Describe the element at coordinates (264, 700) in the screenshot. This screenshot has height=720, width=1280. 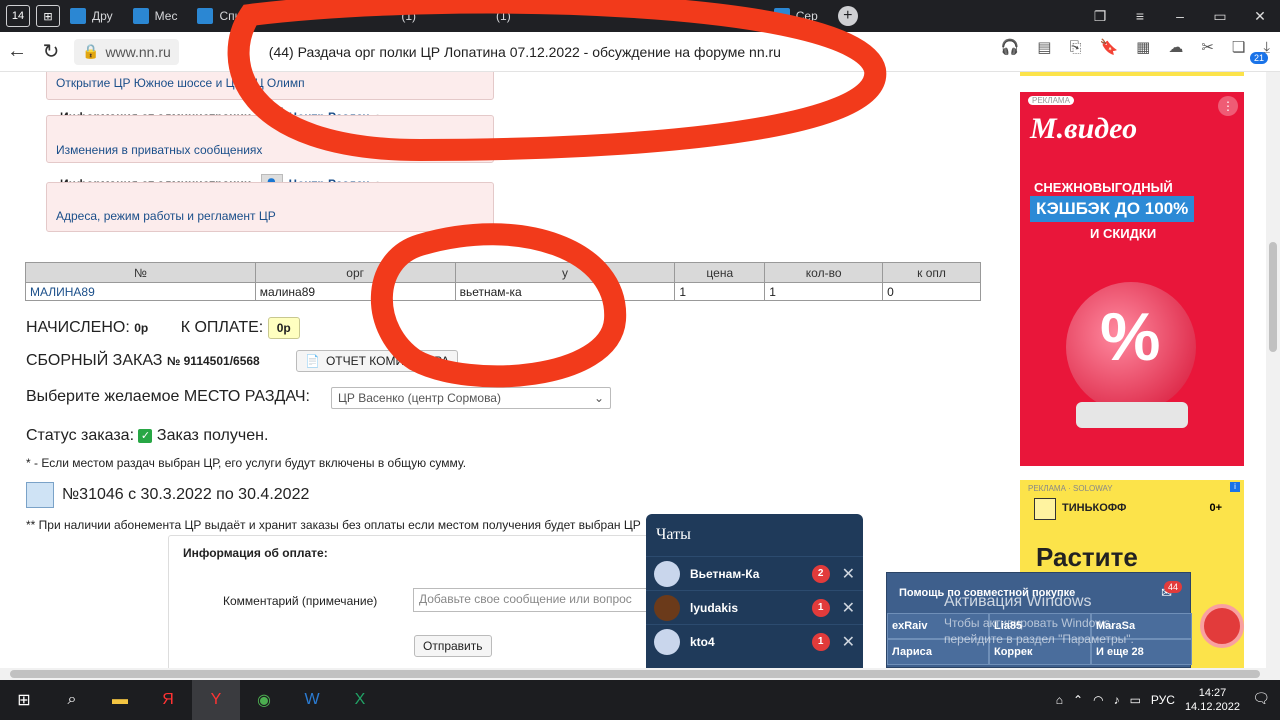
I see `chrome-icon: ◉` at that location.